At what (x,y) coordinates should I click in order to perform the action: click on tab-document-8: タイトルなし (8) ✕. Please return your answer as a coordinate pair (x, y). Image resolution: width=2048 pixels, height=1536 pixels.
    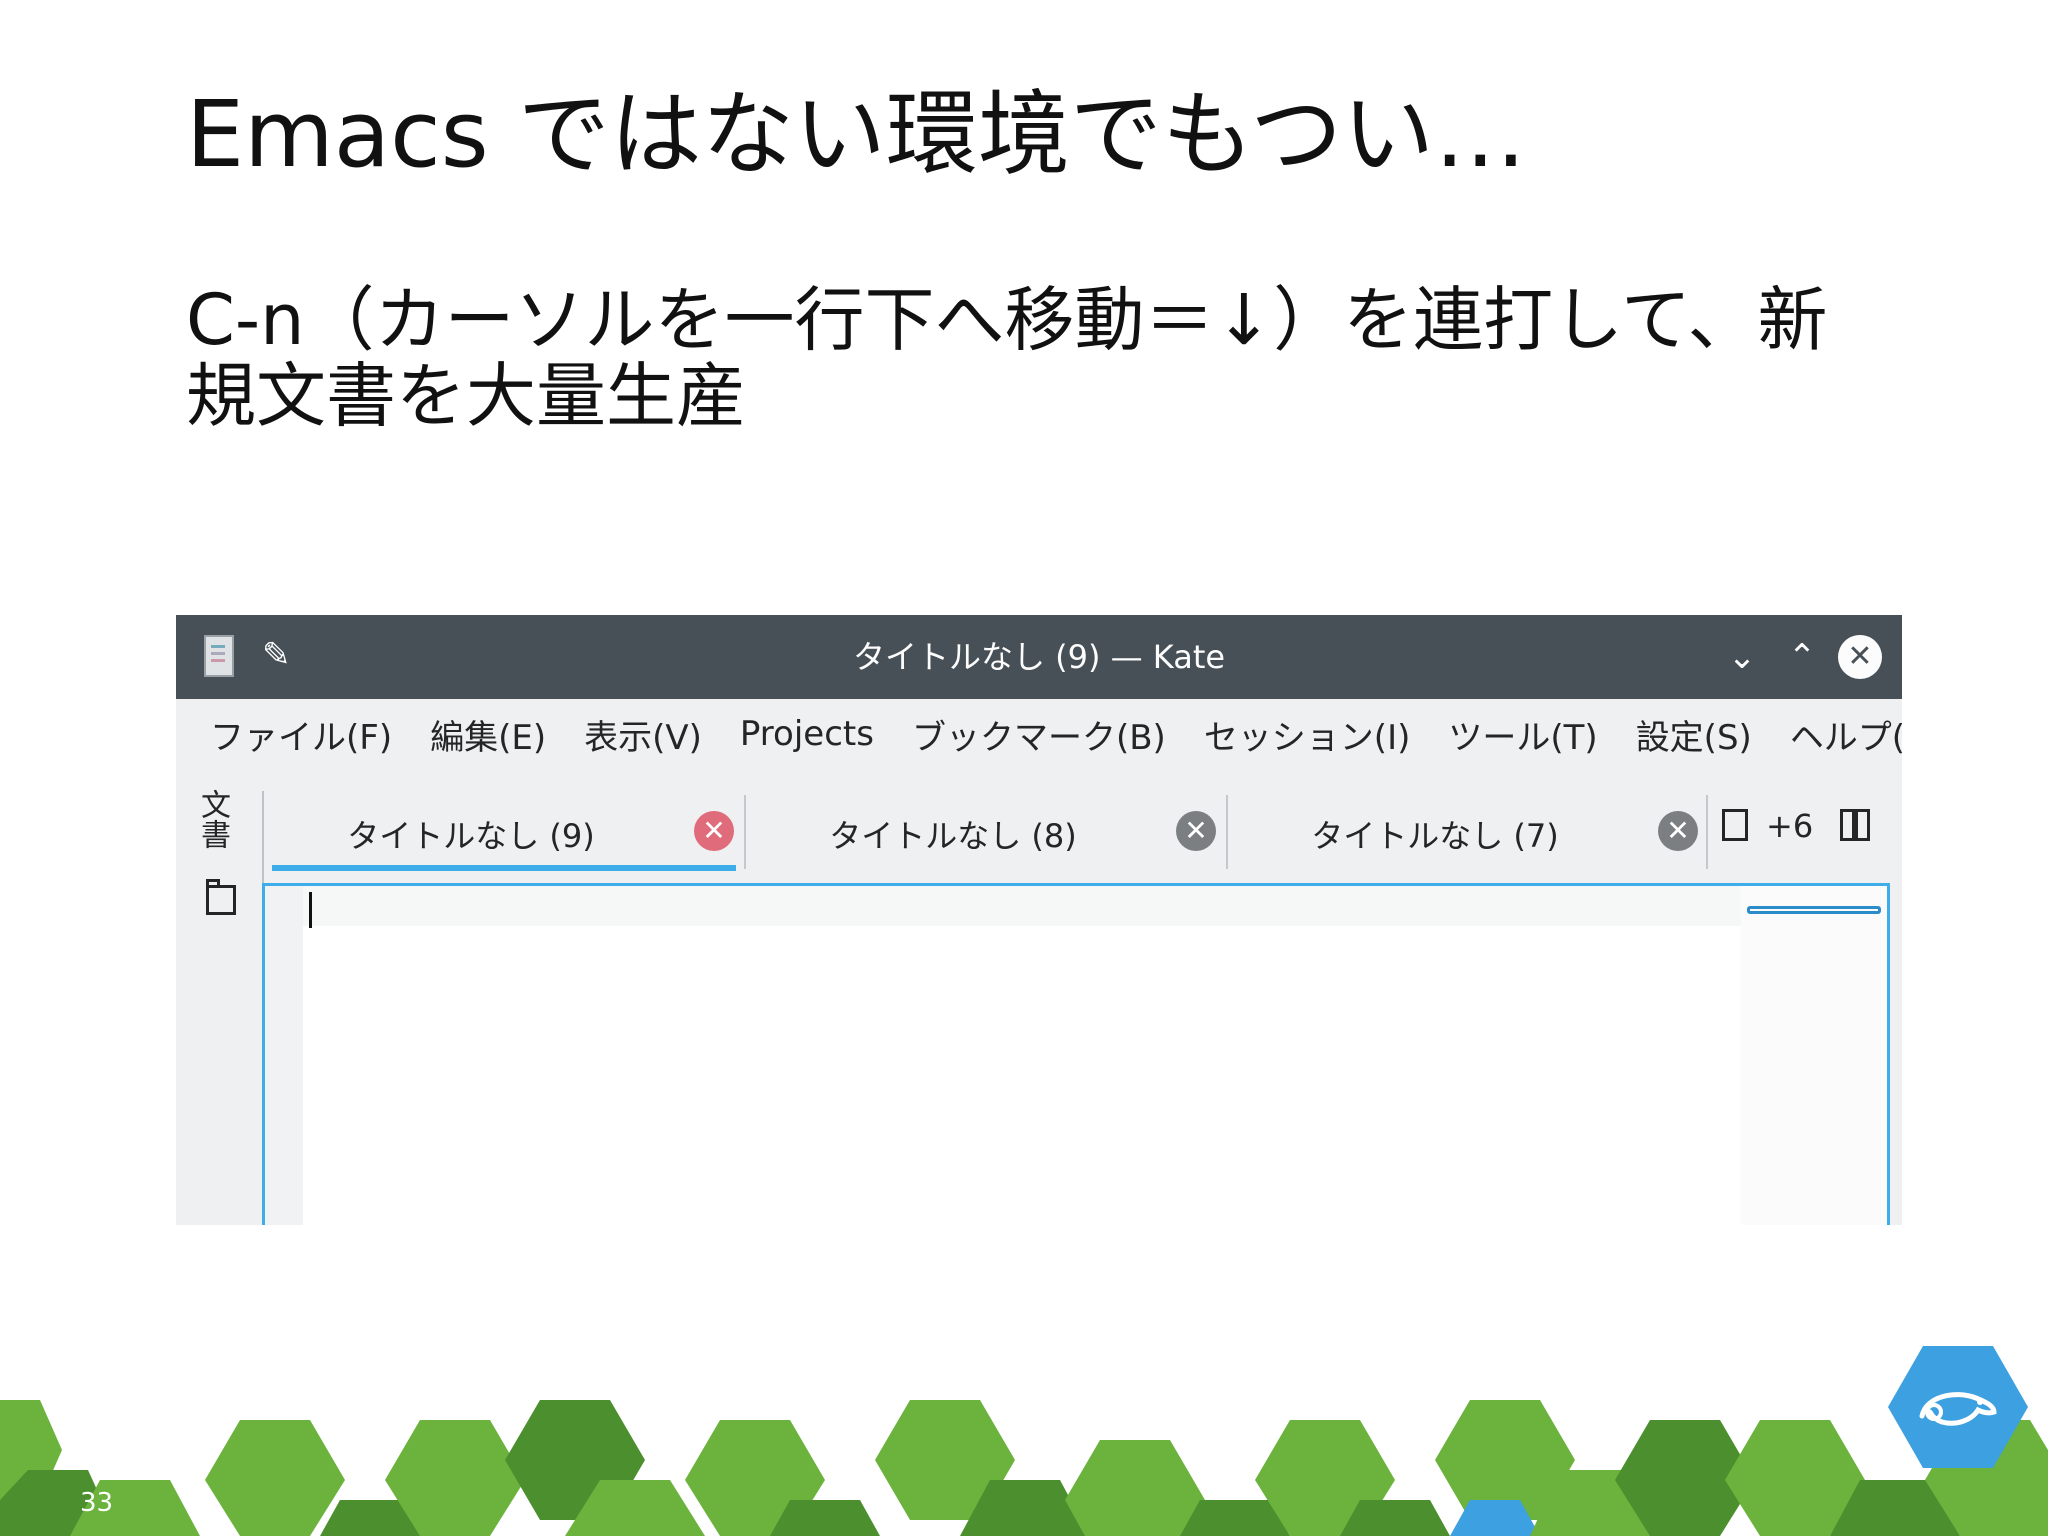
    Looking at the image, I should click on (986, 831).